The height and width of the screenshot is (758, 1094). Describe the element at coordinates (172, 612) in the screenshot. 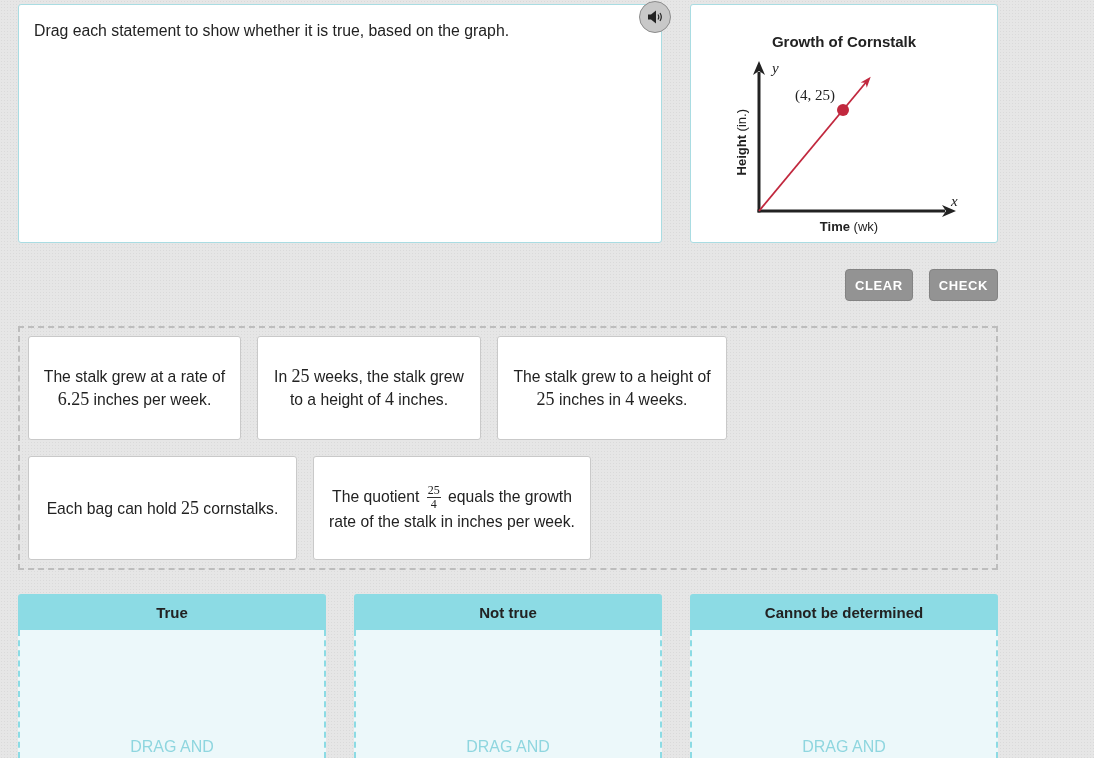

I see `category-header: True` at that location.